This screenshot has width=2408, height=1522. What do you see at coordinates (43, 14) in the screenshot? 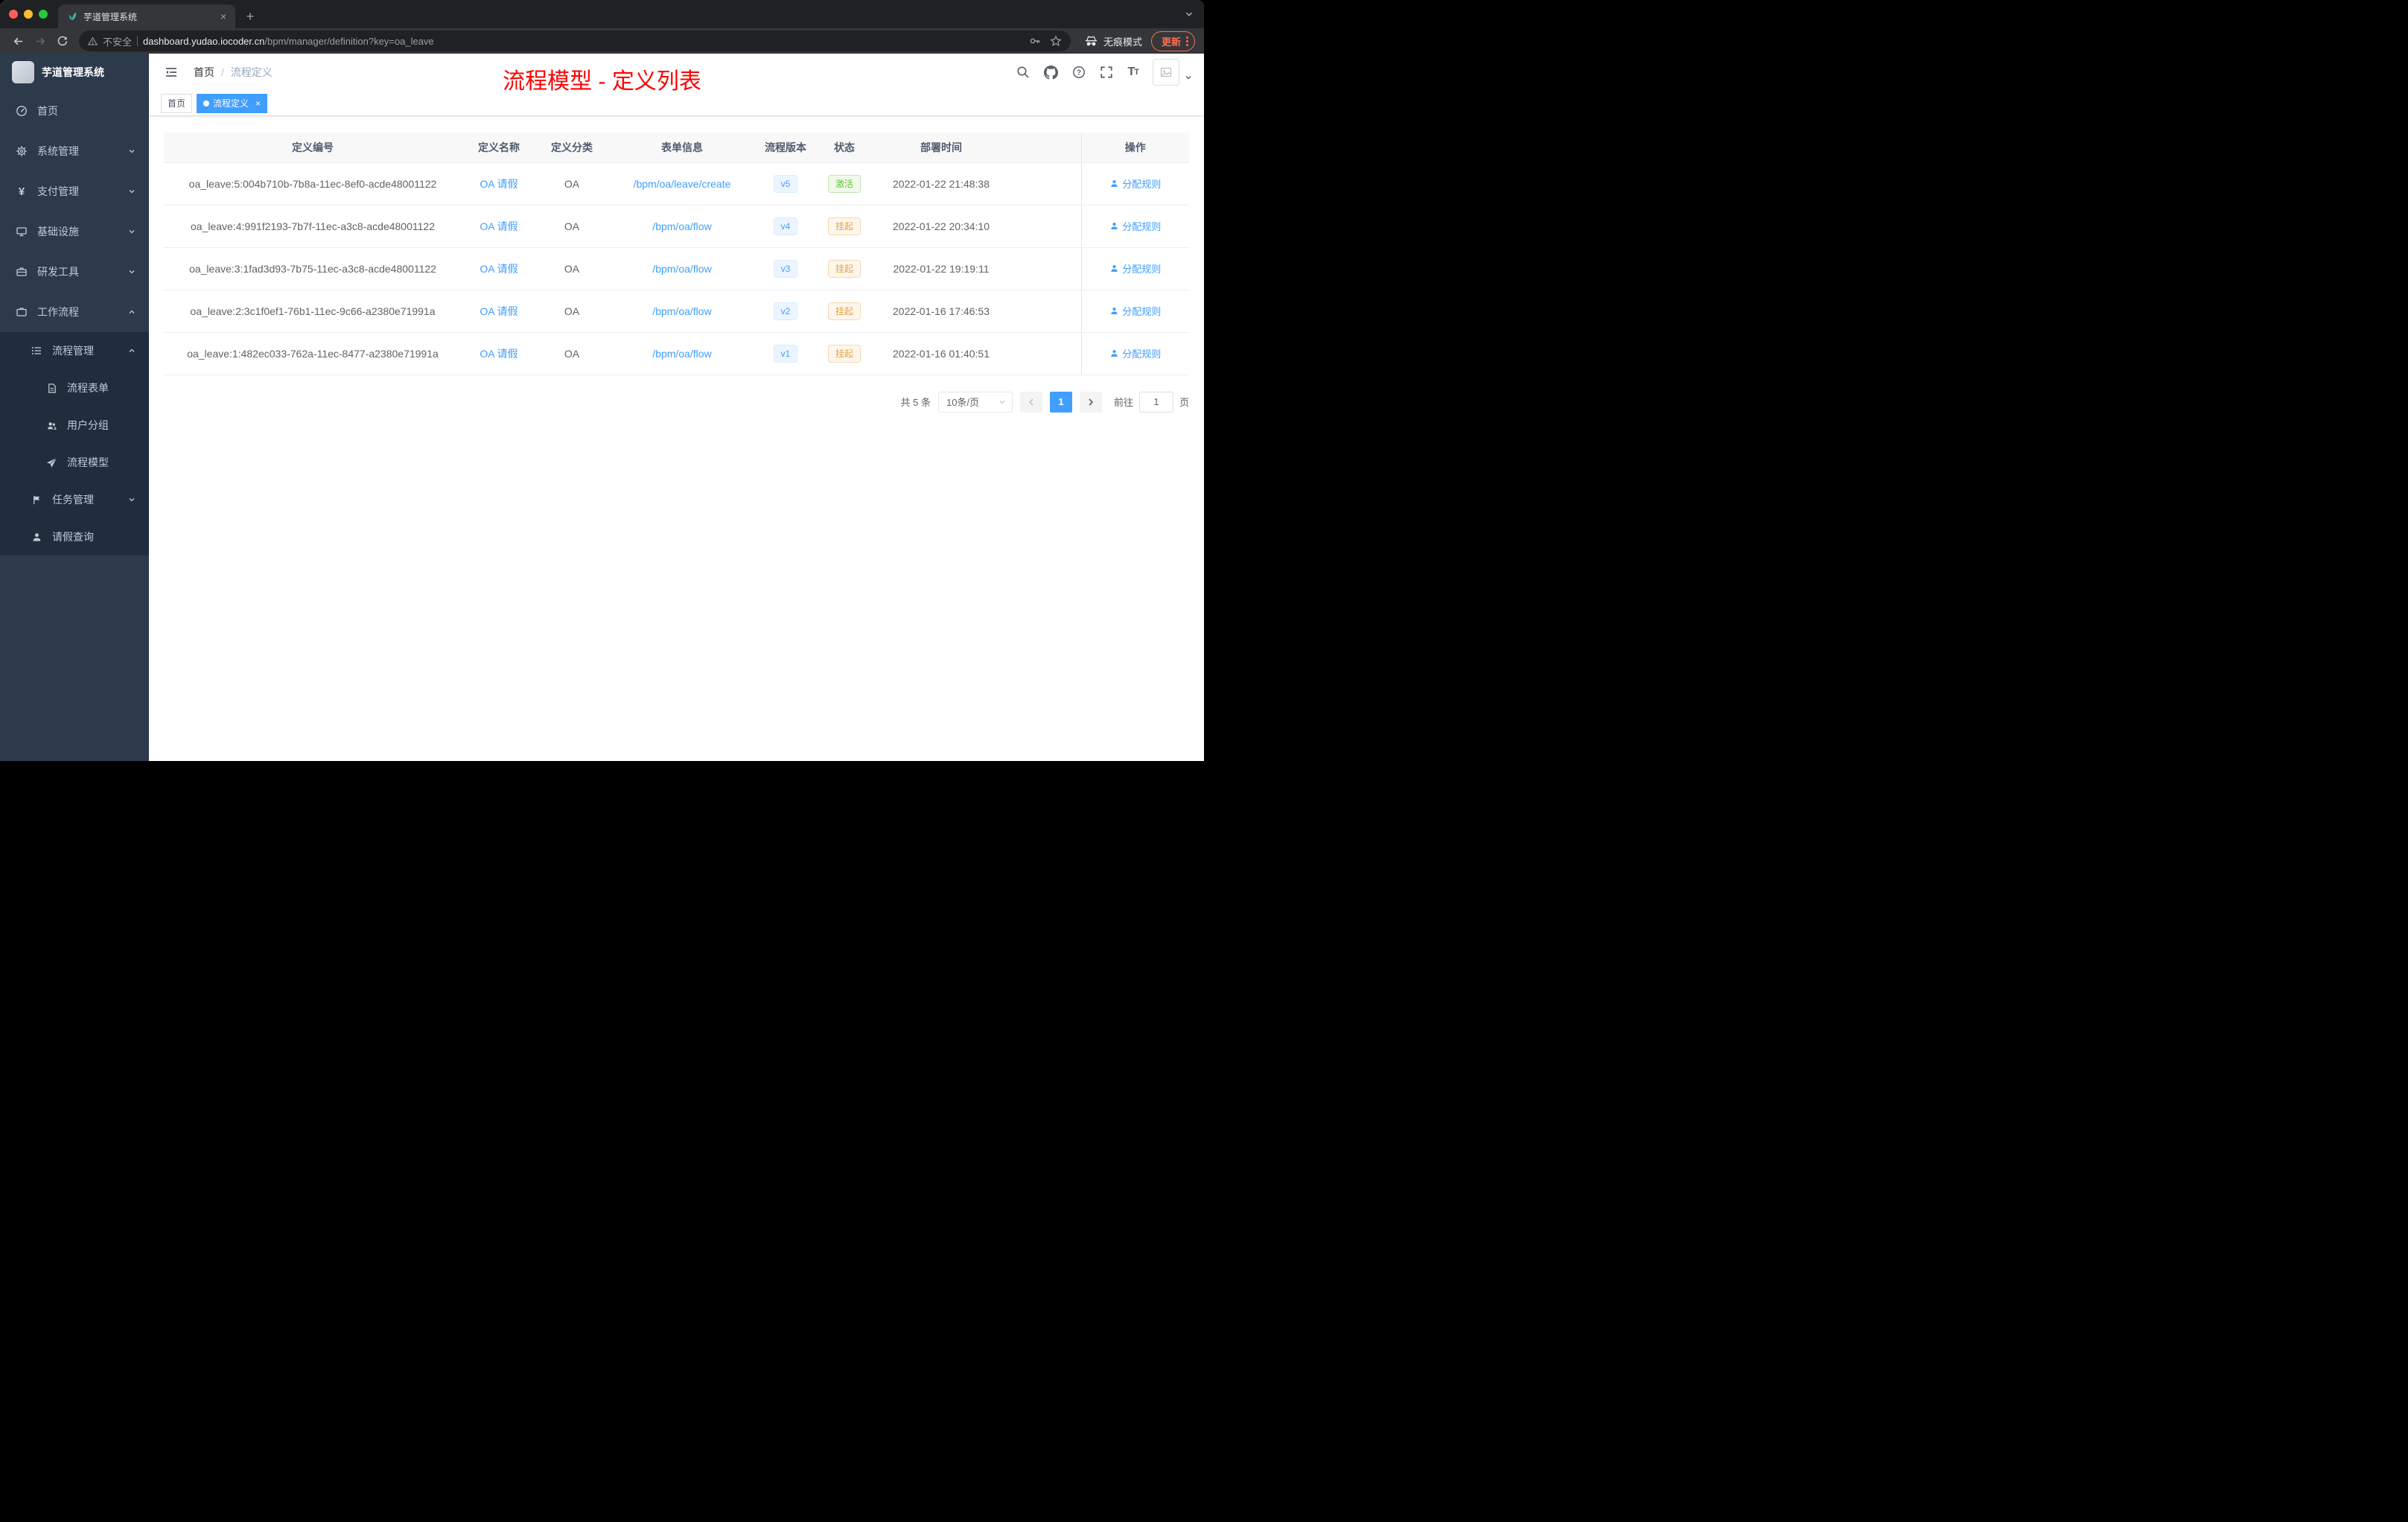
I see `zoom-window-button` at bounding box center [43, 14].